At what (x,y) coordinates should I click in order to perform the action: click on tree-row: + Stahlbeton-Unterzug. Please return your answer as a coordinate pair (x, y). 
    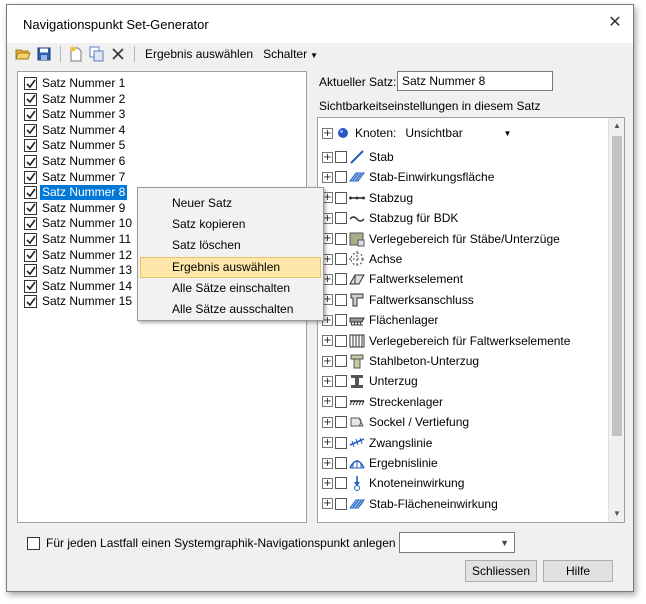
    Looking at the image, I should click on (400, 361).